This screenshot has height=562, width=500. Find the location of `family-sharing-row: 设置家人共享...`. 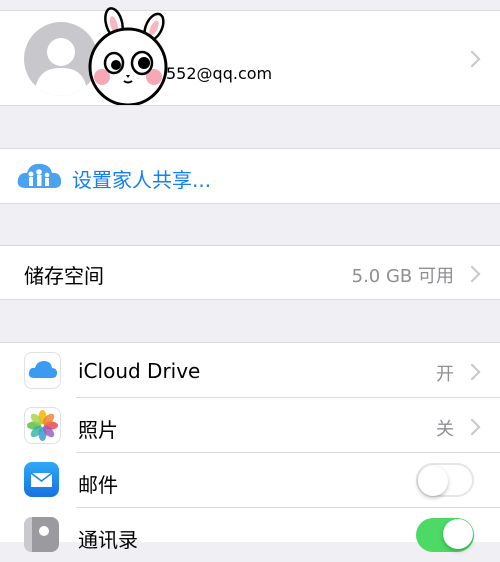

family-sharing-row: 设置家人共享... is located at coordinates (250, 176).